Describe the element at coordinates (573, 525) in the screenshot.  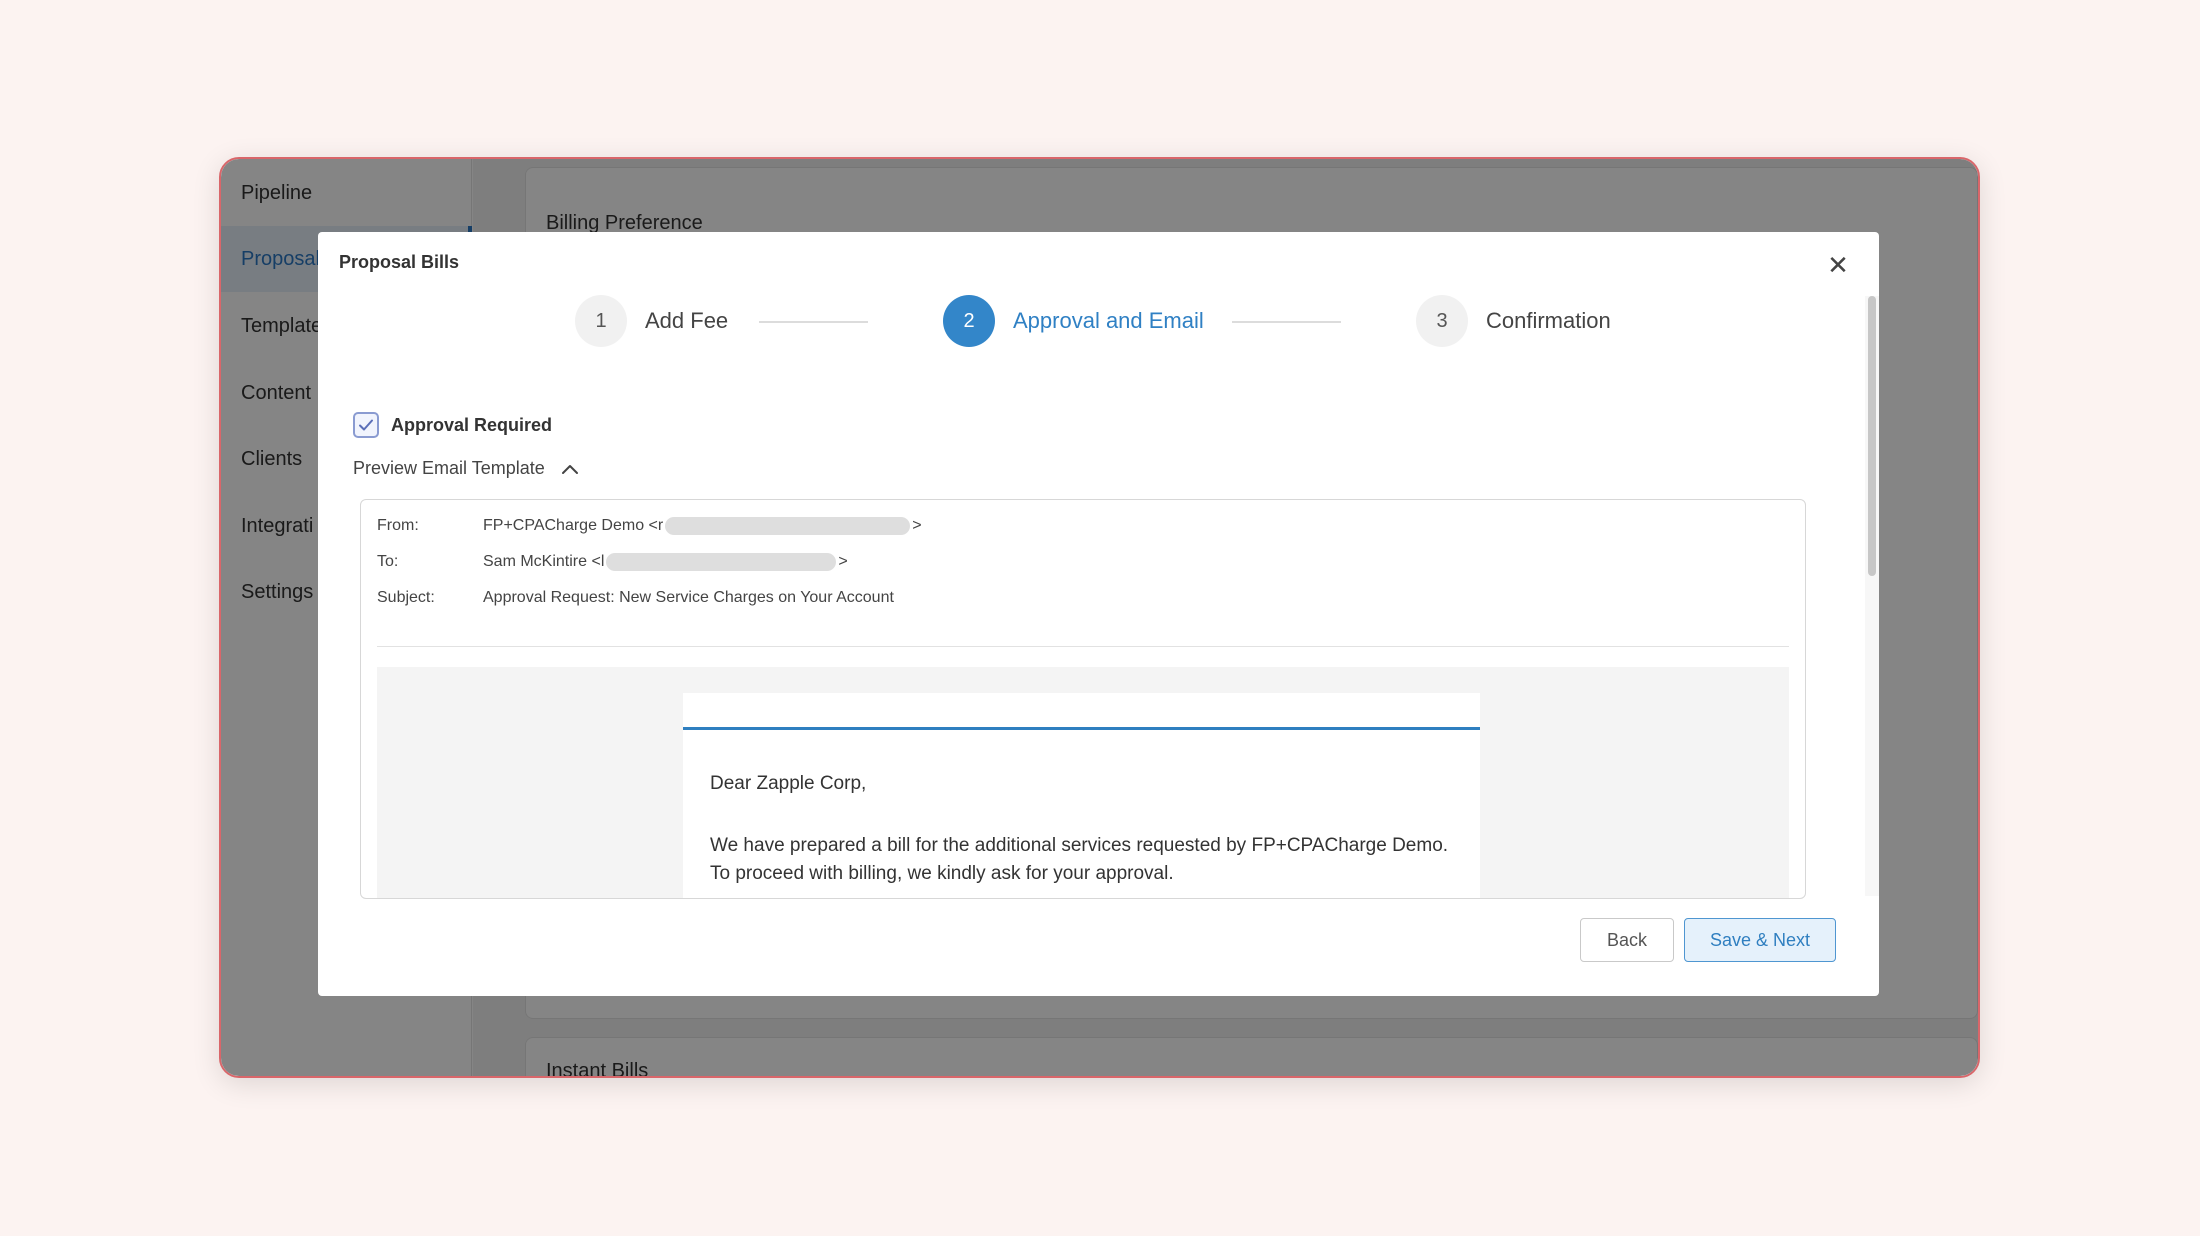
I see `email-from-text: FP+CPACharge Demo <r` at that location.